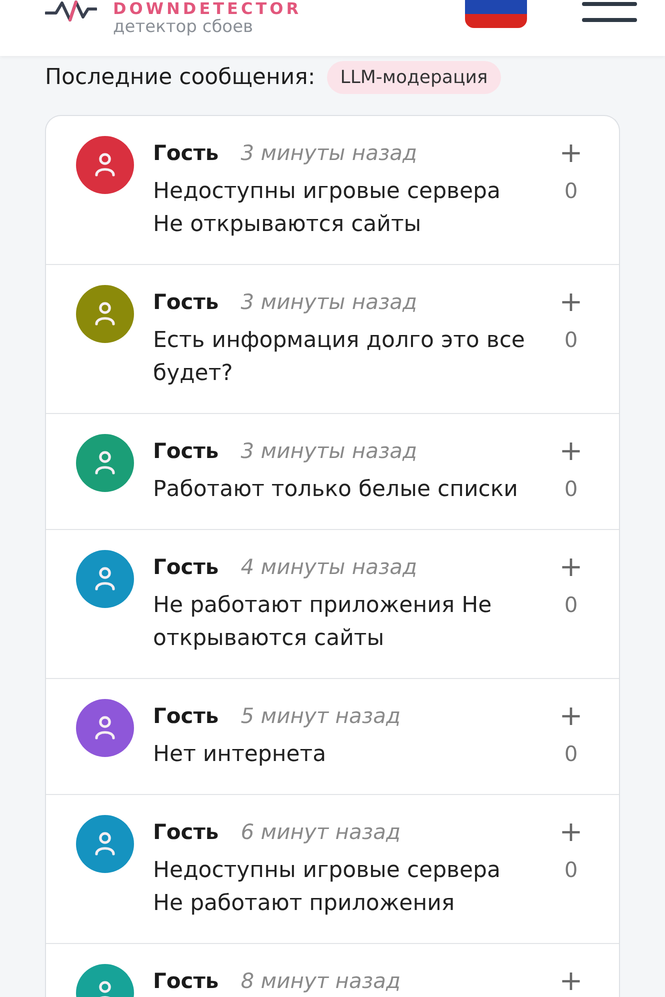 This screenshot has height=997, width=665. I want to click on timestamp: 6 минут назад, so click(320, 832).